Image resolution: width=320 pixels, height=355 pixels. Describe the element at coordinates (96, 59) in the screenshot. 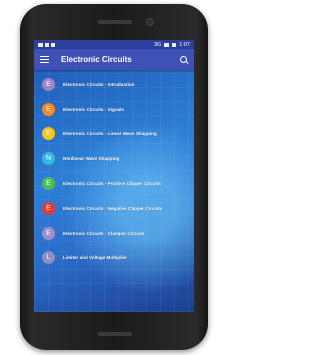

I see `app-title: Electronic Circuits` at that location.